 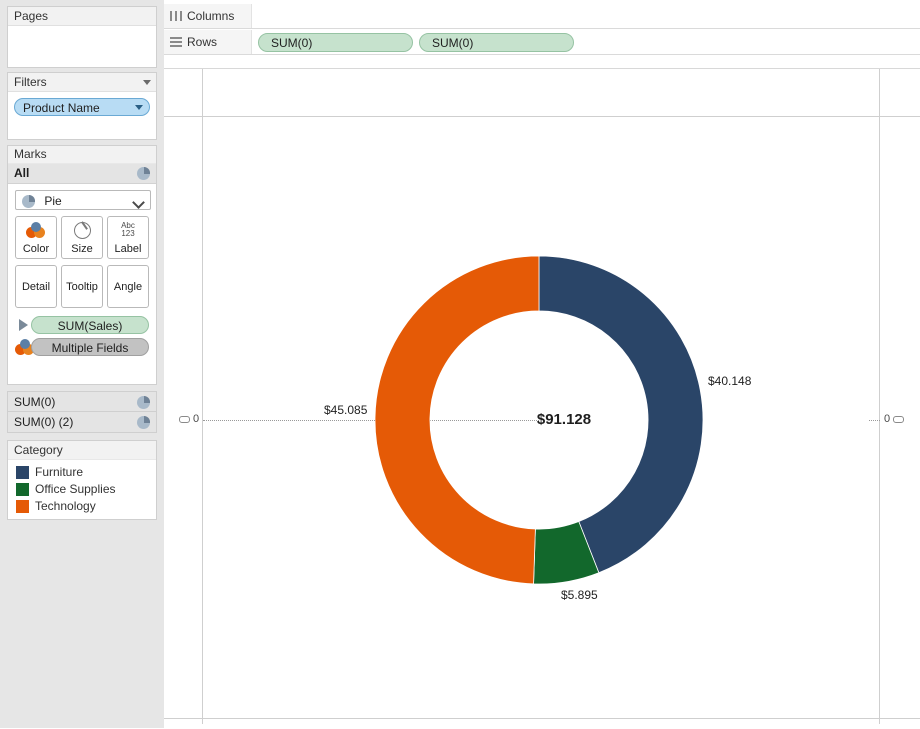 What do you see at coordinates (65, 506) in the screenshot?
I see `legend-label-technology: Technology` at bounding box center [65, 506].